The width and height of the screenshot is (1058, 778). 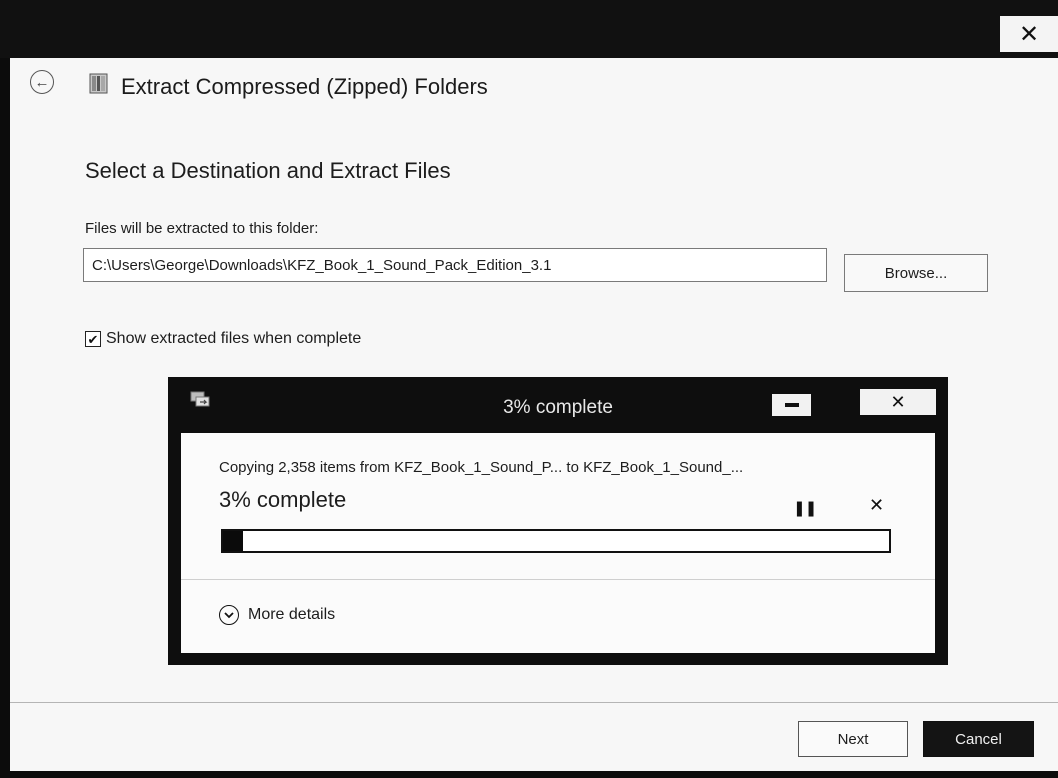 What do you see at coordinates (292, 614) in the screenshot?
I see `more-details-label: More details` at bounding box center [292, 614].